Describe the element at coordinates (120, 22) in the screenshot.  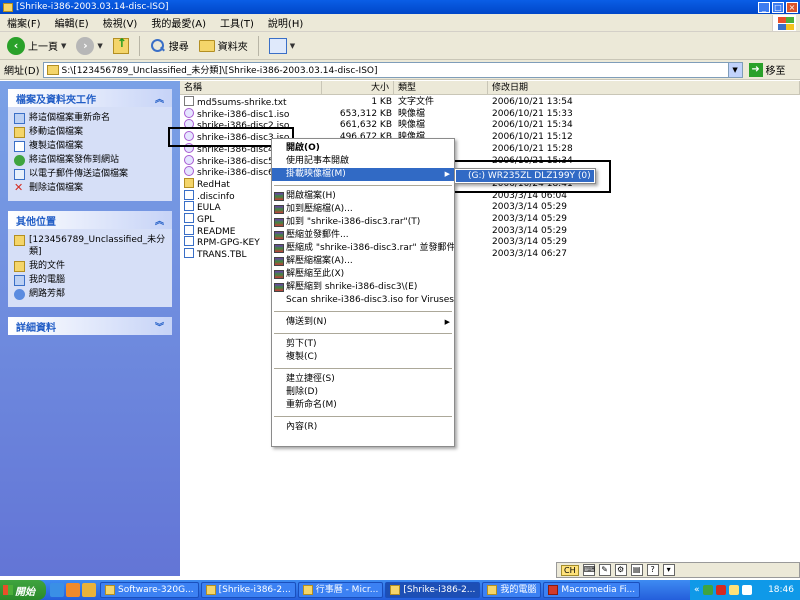
I see `menu-view: 檢視(V)` at that location.